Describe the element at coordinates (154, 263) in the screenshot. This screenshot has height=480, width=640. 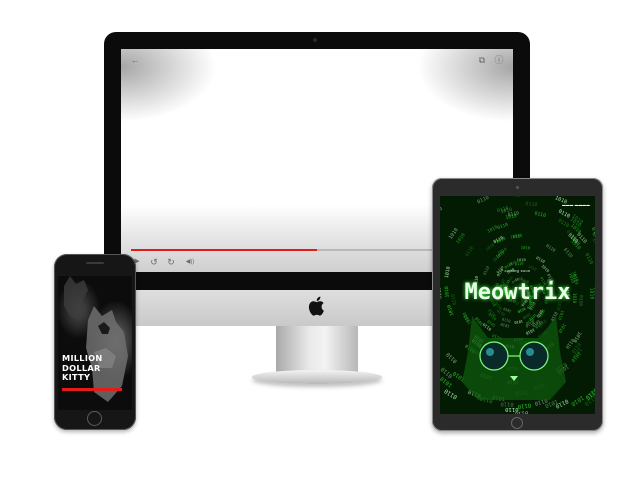
I see `rewind-10-icon: ↺` at that location.